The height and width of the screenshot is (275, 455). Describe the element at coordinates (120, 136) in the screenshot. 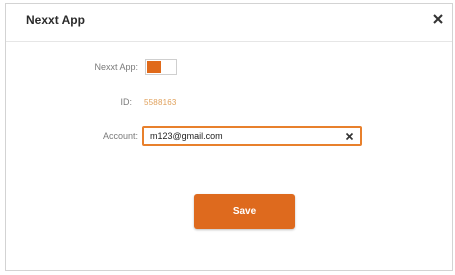

I see `account-label: Account:` at that location.